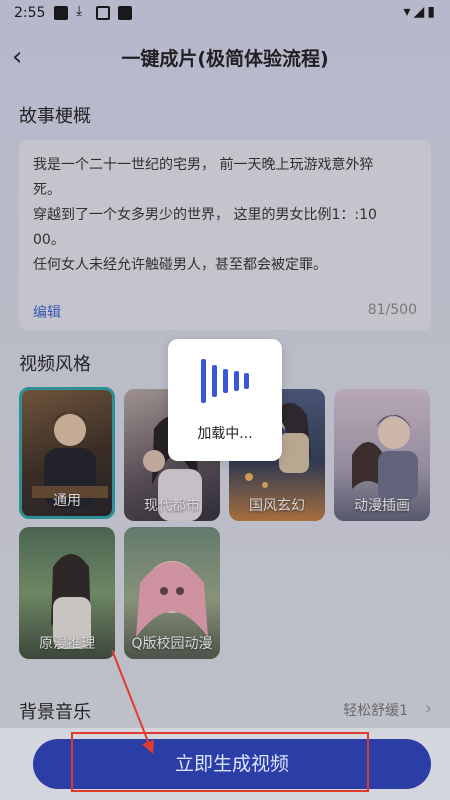 The width and height of the screenshot is (450, 800). I want to click on loading-spinner-icon, so click(225, 381).